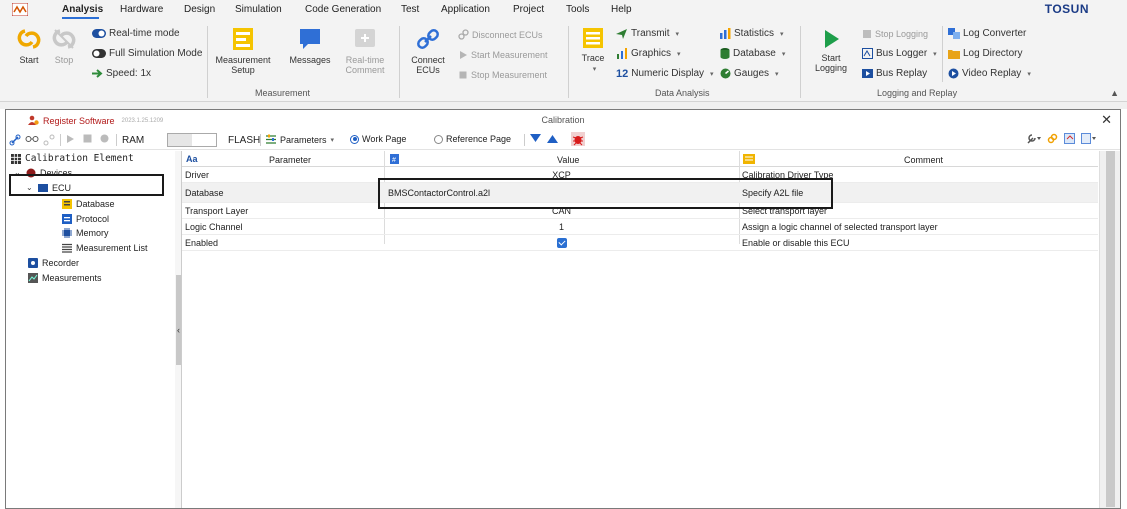 This screenshot has width=1127, height=509. I want to click on statistics-label: Statistics, so click(754, 33).